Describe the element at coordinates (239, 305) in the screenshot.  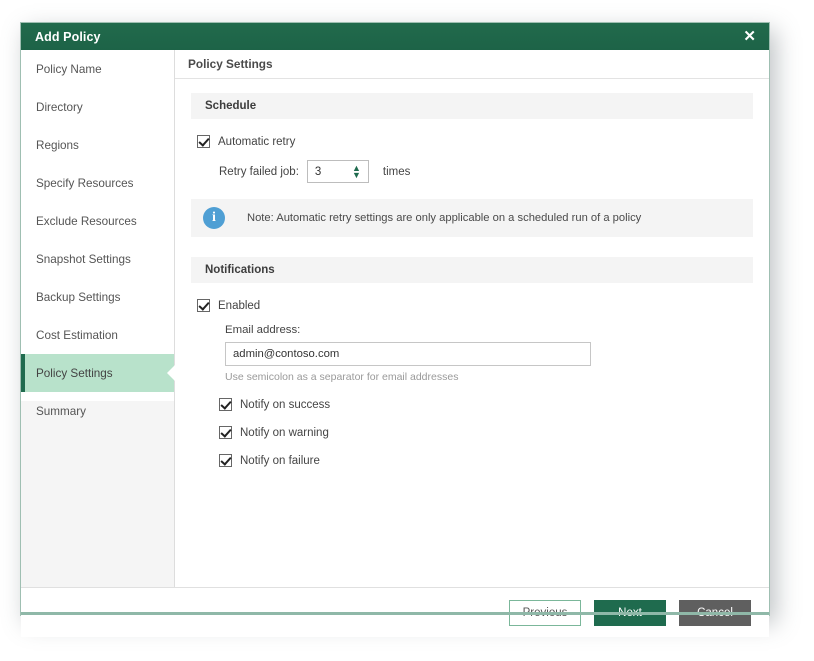
I see `notifications-enabled-label: Enabled` at that location.